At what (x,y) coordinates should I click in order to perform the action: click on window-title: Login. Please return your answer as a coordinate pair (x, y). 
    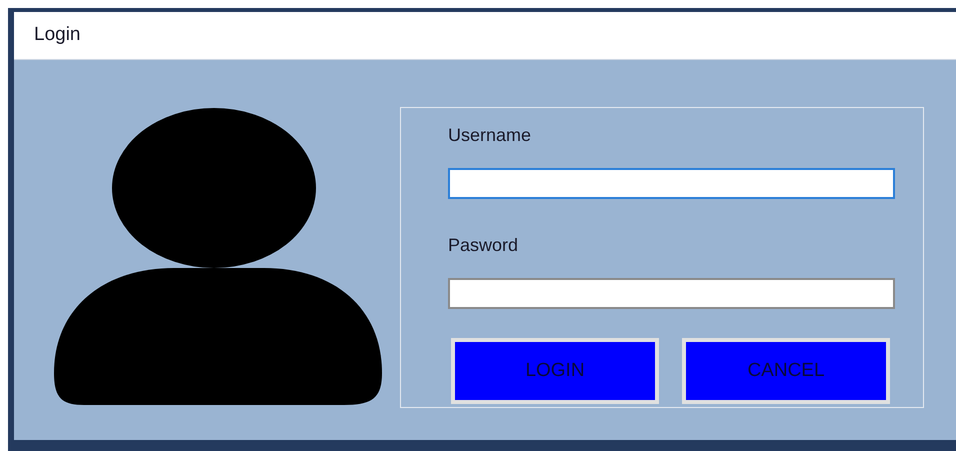
    Looking at the image, I should click on (57, 35).